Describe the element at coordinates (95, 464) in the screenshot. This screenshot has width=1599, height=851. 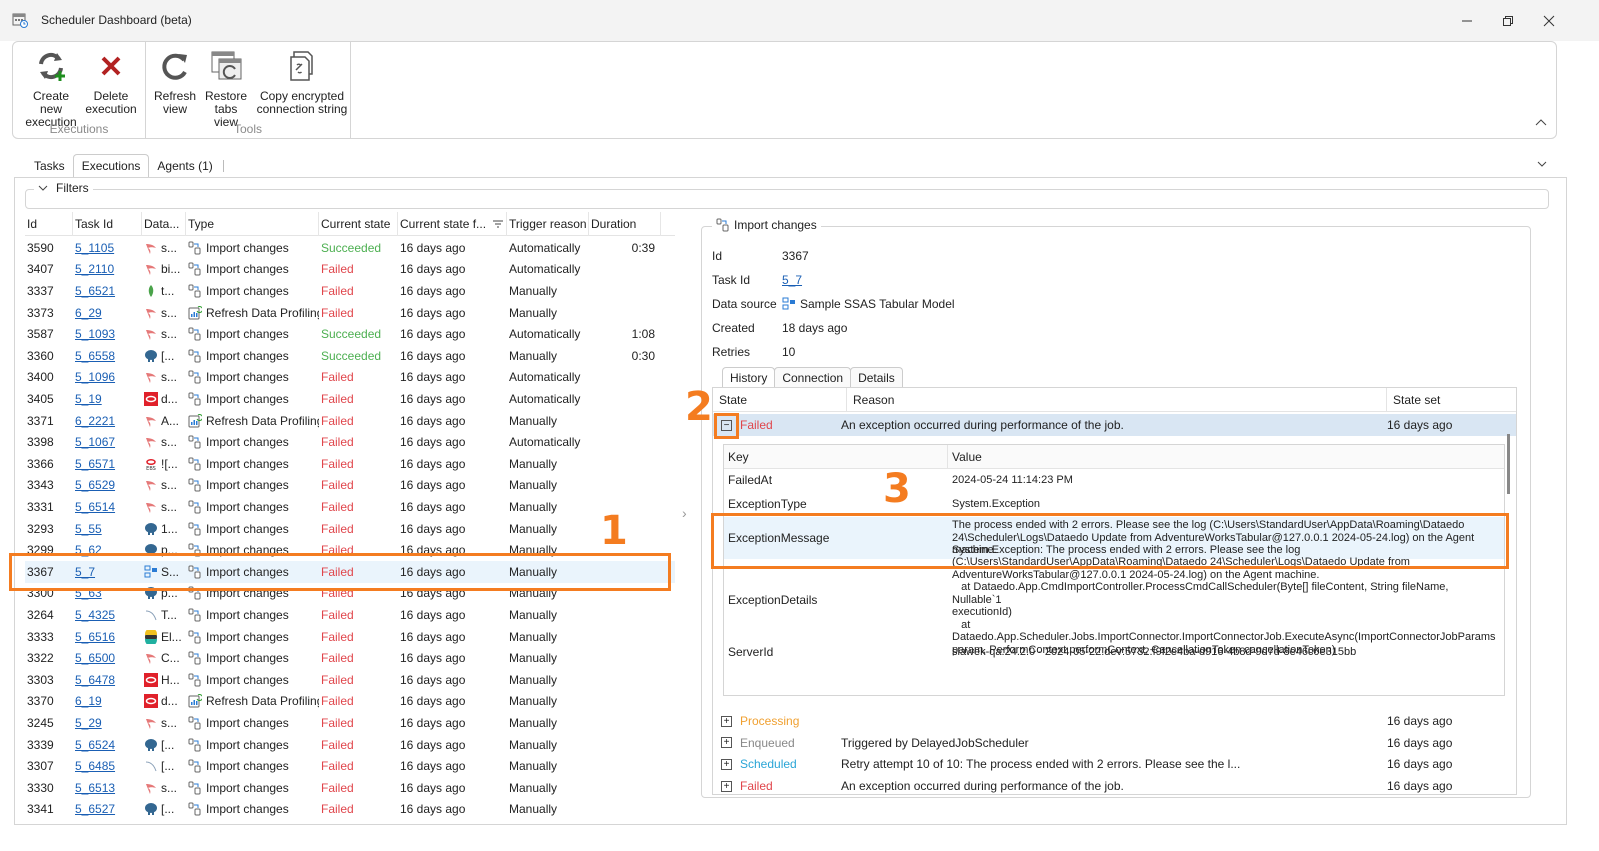
I see `task-id-link: 5_6571` at that location.